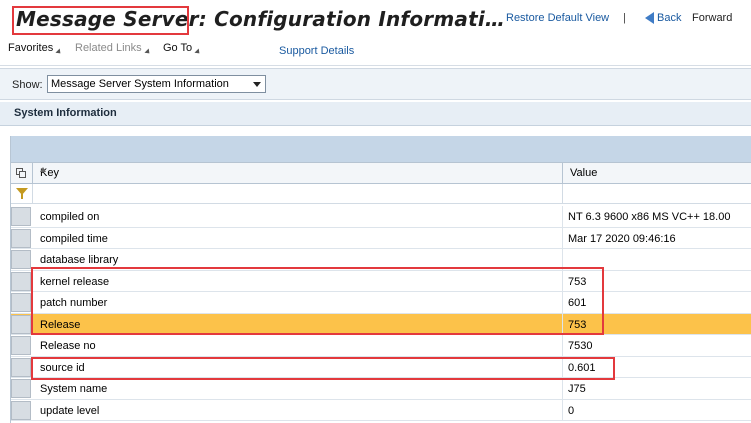 This screenshot has width=751, height=423. I want to click on row-value: 0, so click(571, 410).